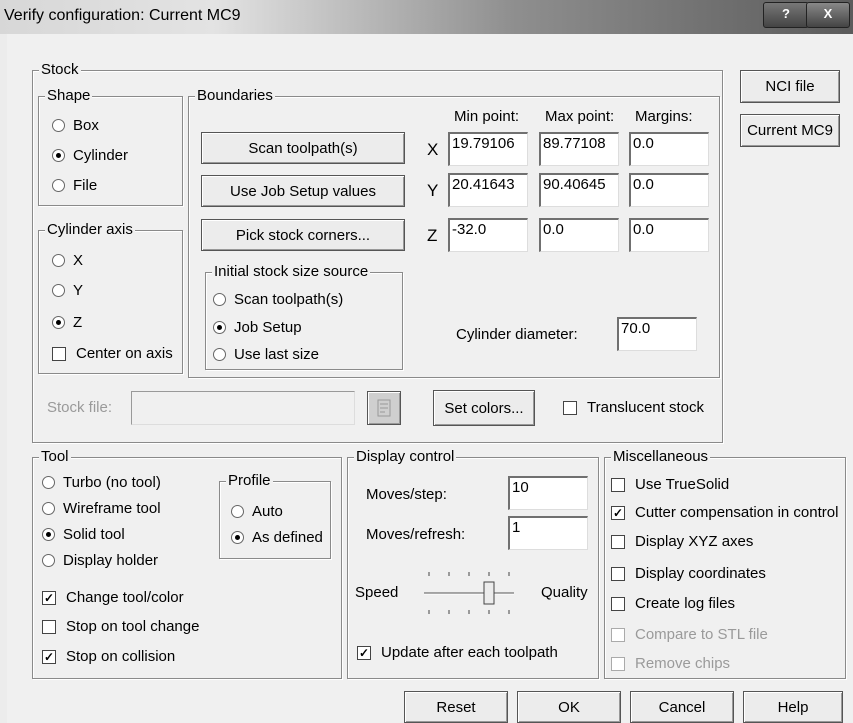  What do you see at coordinates (122, 15) in the screenshot?
I see `window-title: Verify configuration: Current MC9` at bounding box center [122, 15].